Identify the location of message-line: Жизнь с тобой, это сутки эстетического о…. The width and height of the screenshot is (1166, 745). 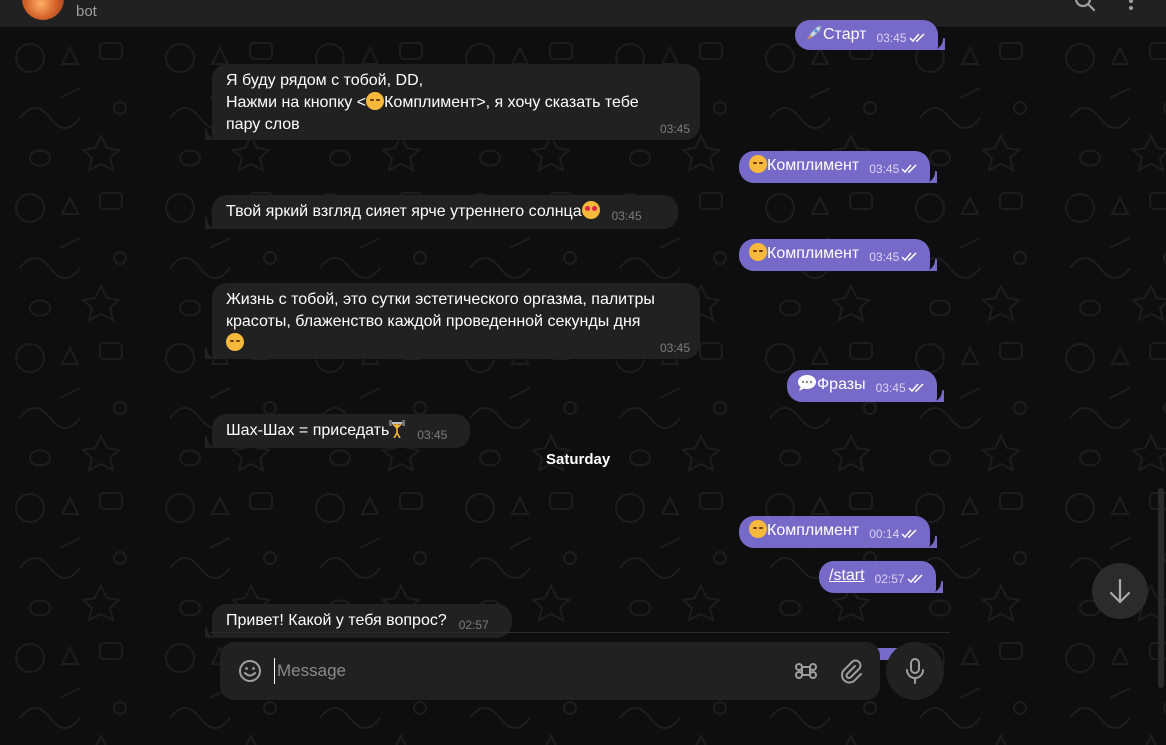
(440, 299).